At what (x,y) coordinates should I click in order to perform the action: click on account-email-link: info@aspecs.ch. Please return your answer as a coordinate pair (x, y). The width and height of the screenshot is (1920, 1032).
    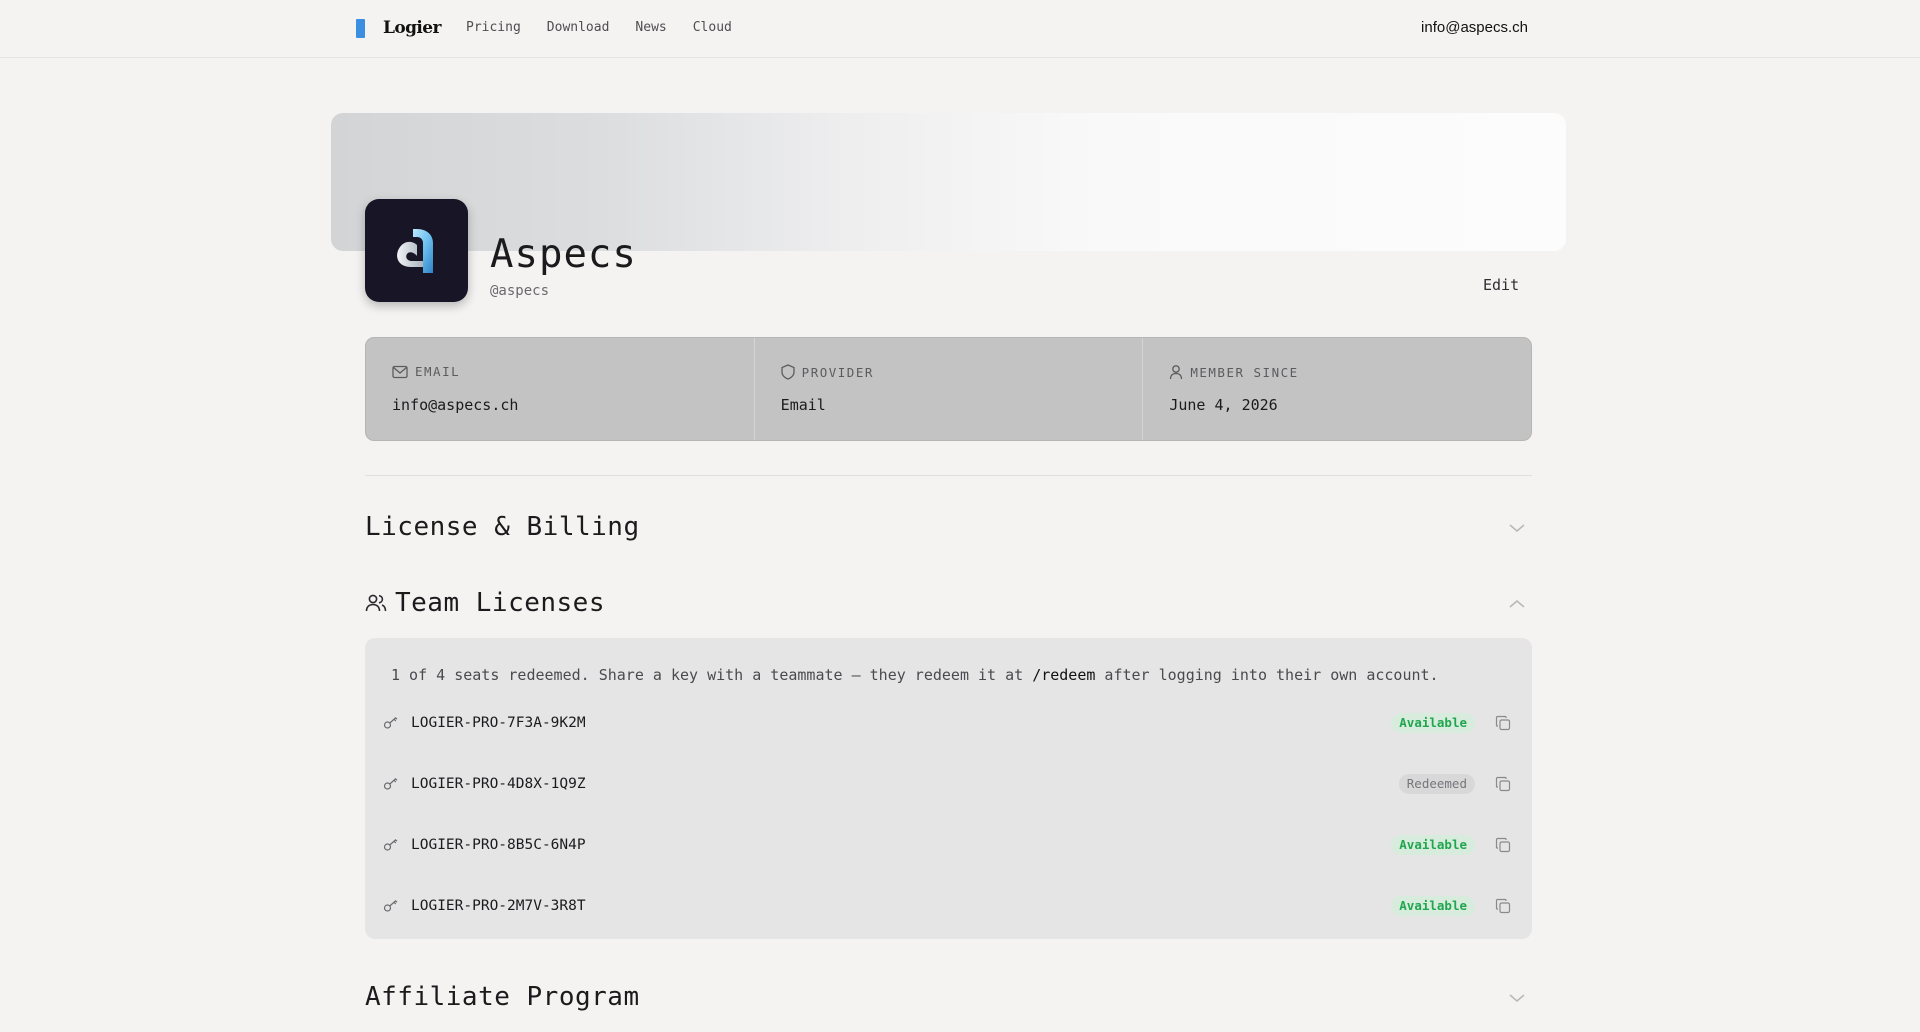
    Looking at the image, I should click on (1474, 27).